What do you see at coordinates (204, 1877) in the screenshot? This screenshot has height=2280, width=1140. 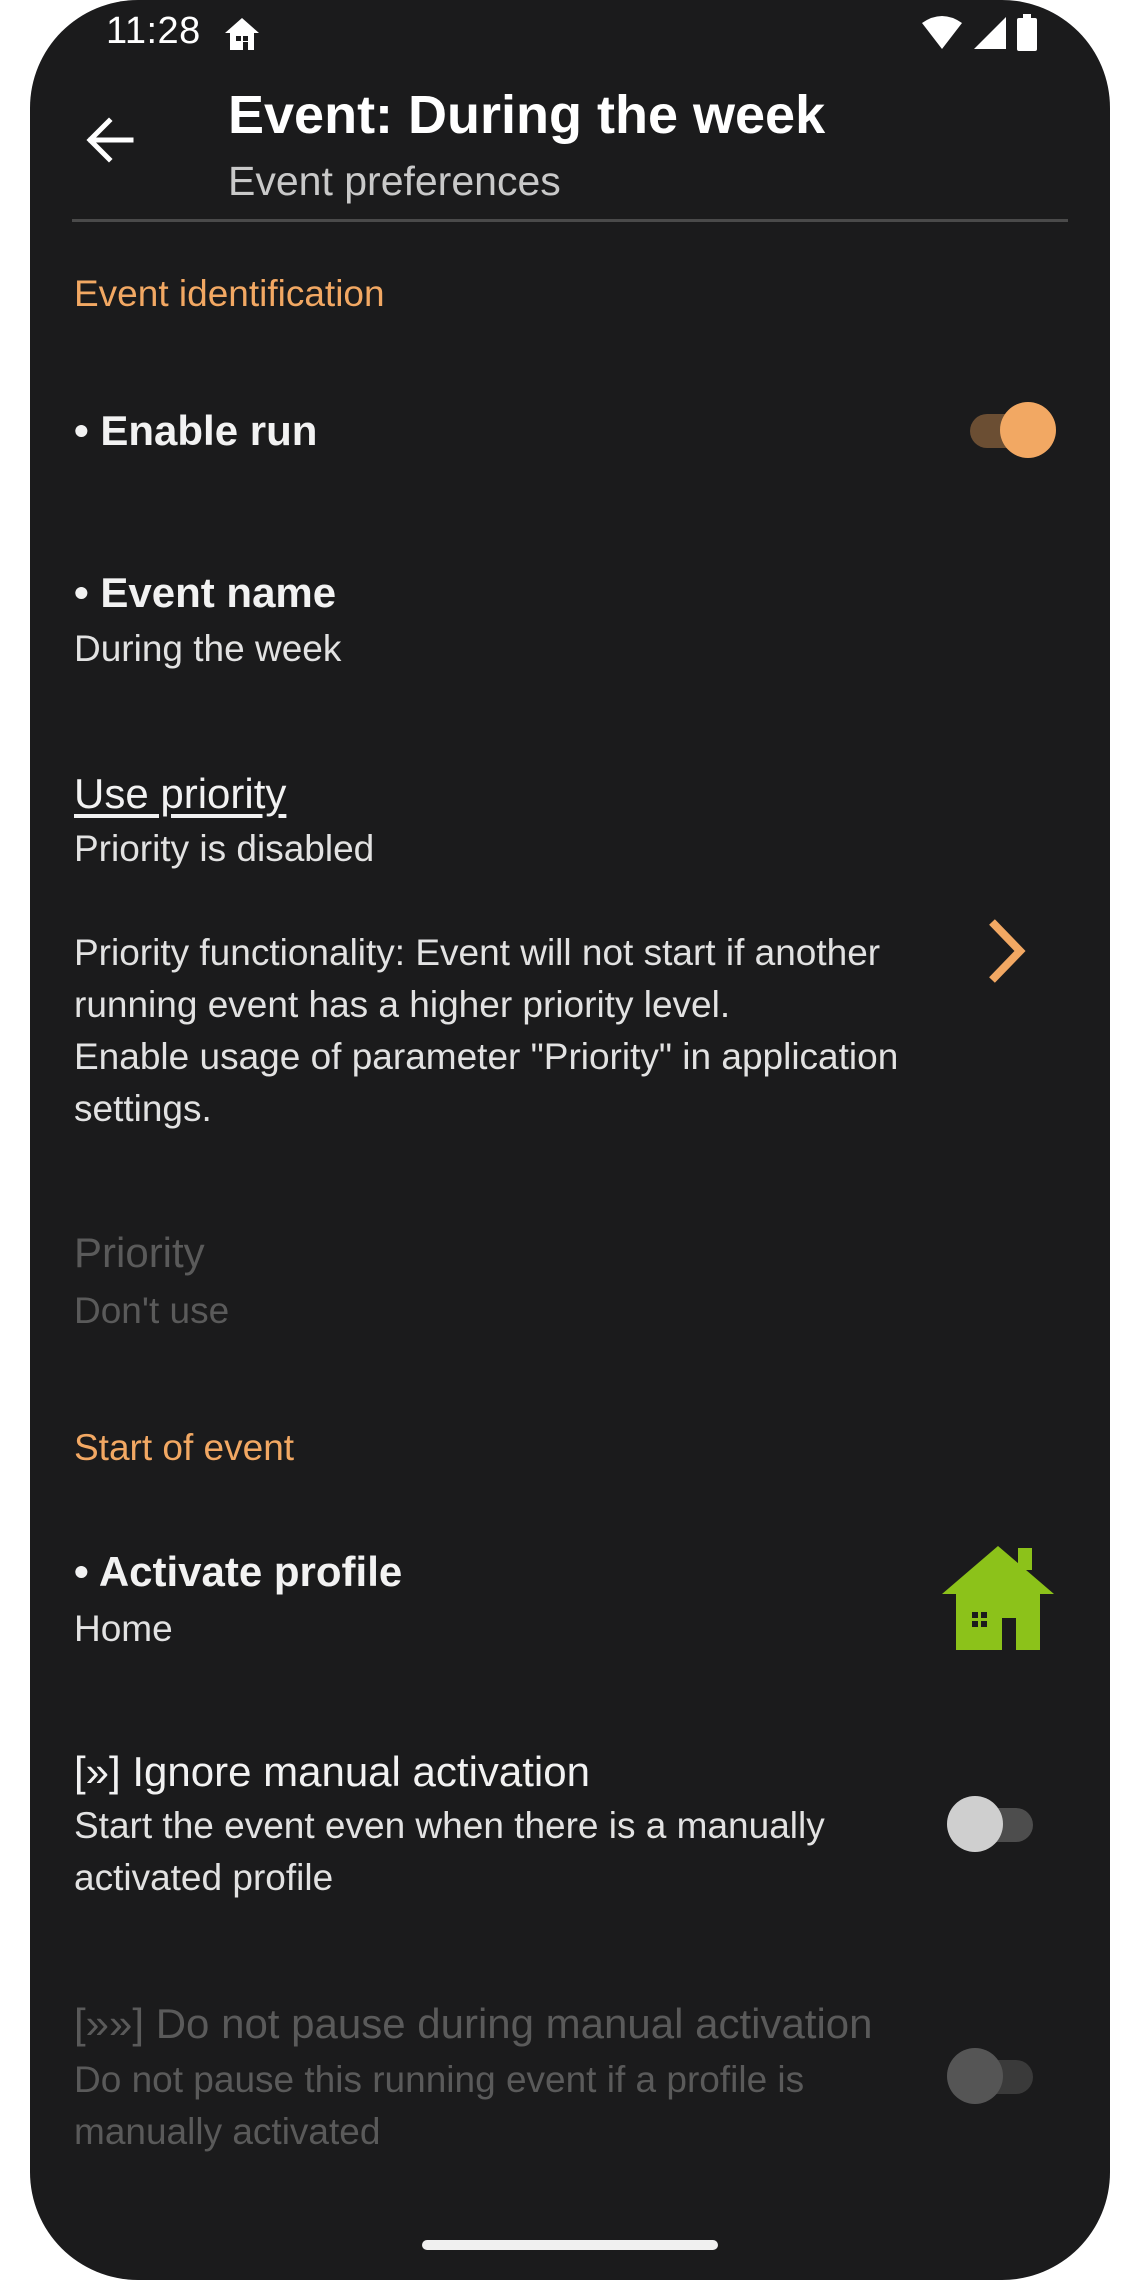 I see `ignore-manual-activation-summary-line: activated profile` at bounding box center [204, 1877].